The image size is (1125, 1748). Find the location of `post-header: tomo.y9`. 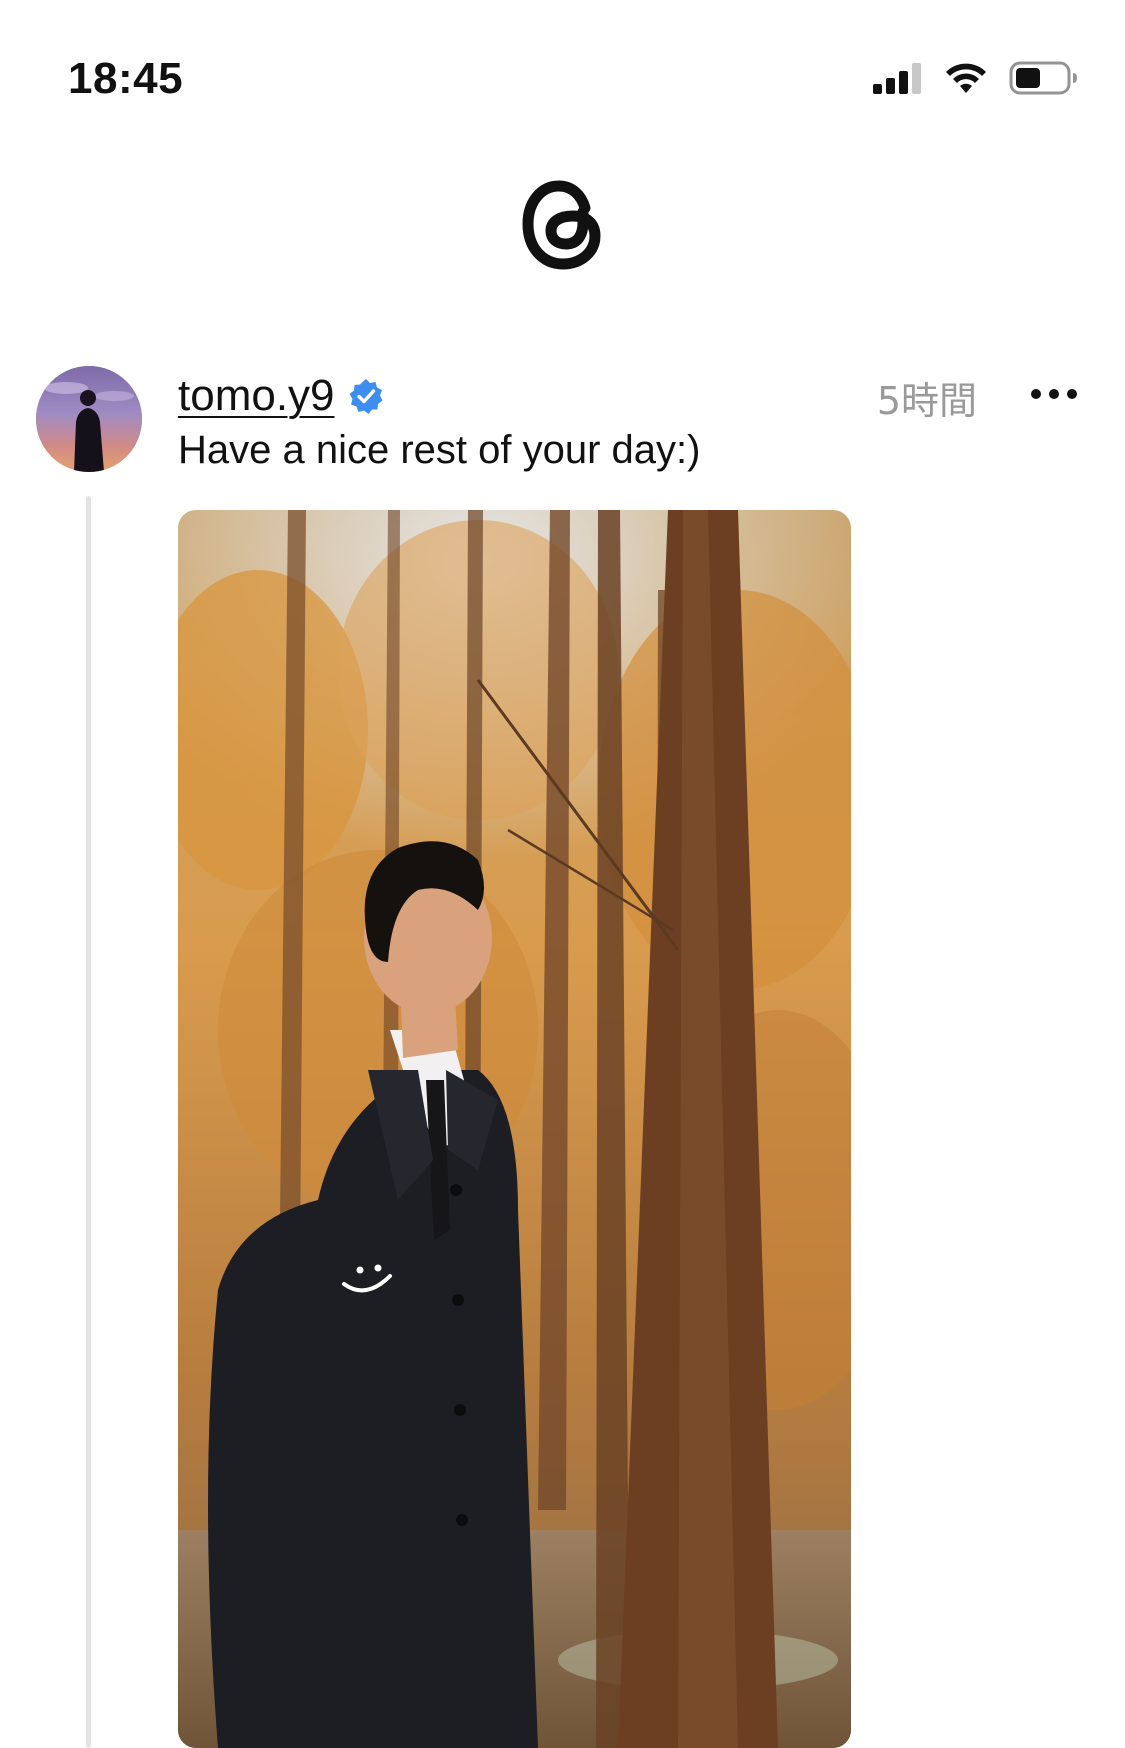

post-header: tomo.y9 is located at coordinates (281, 396).